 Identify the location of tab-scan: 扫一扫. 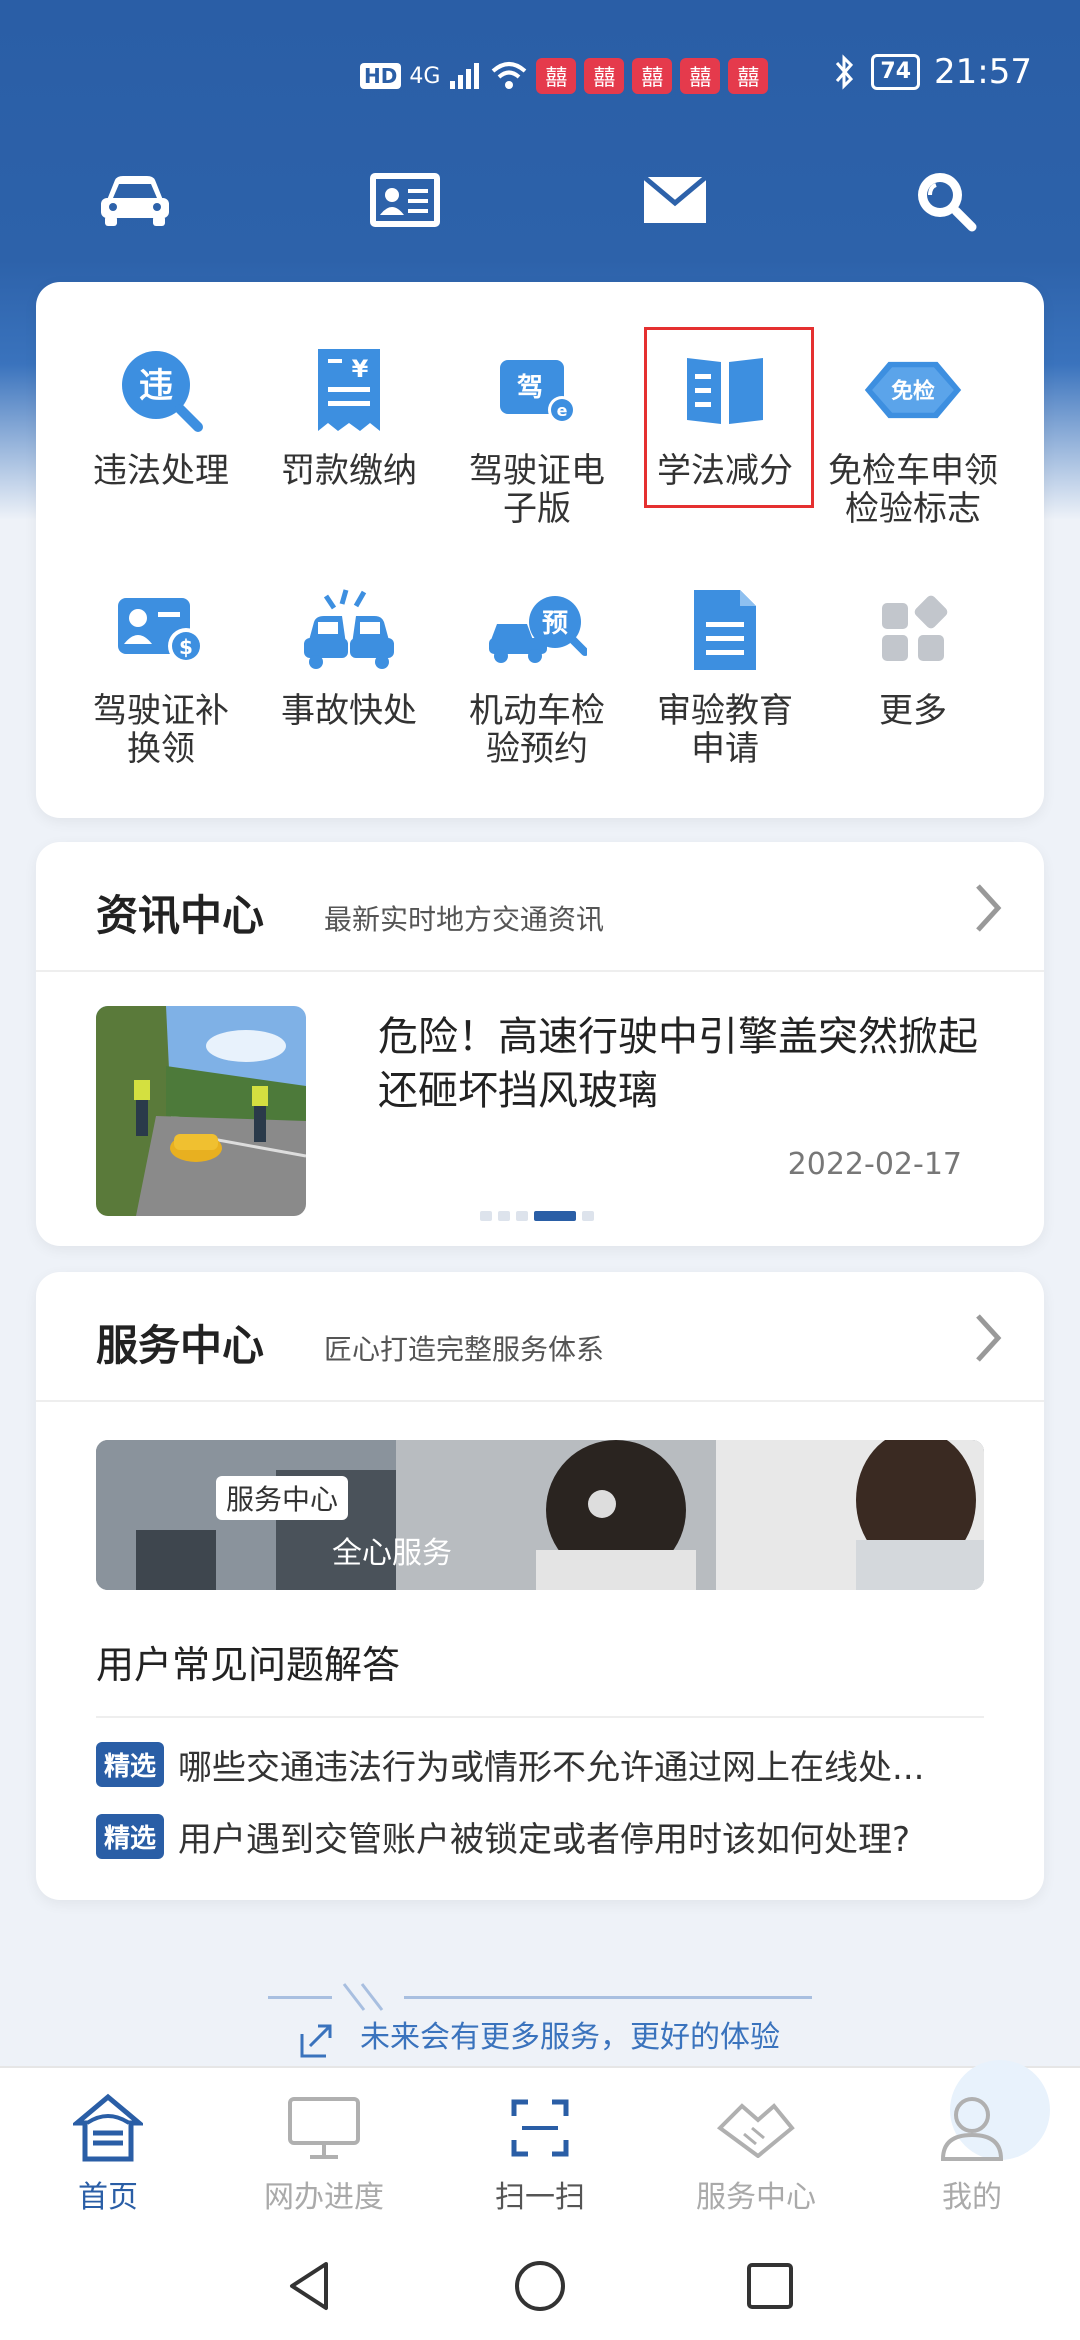
(755, 2138).